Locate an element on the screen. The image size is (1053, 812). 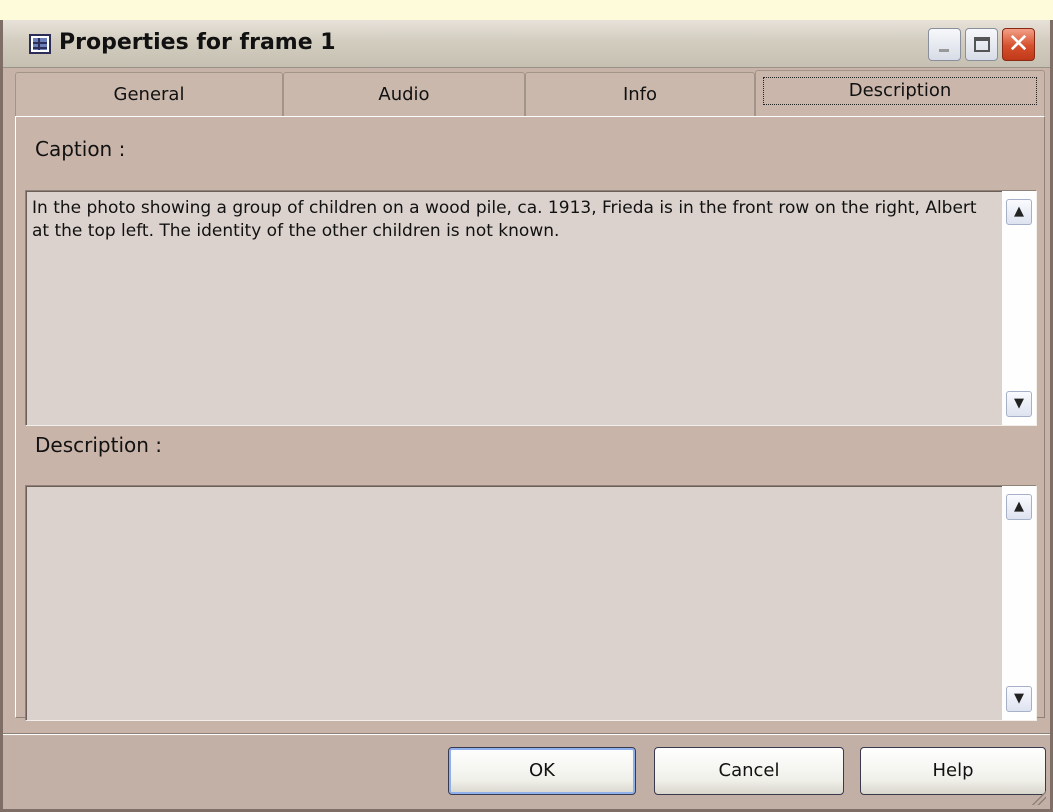
title-bar: Properties for frame 1 ✕ is located at coordinates (526, 44).